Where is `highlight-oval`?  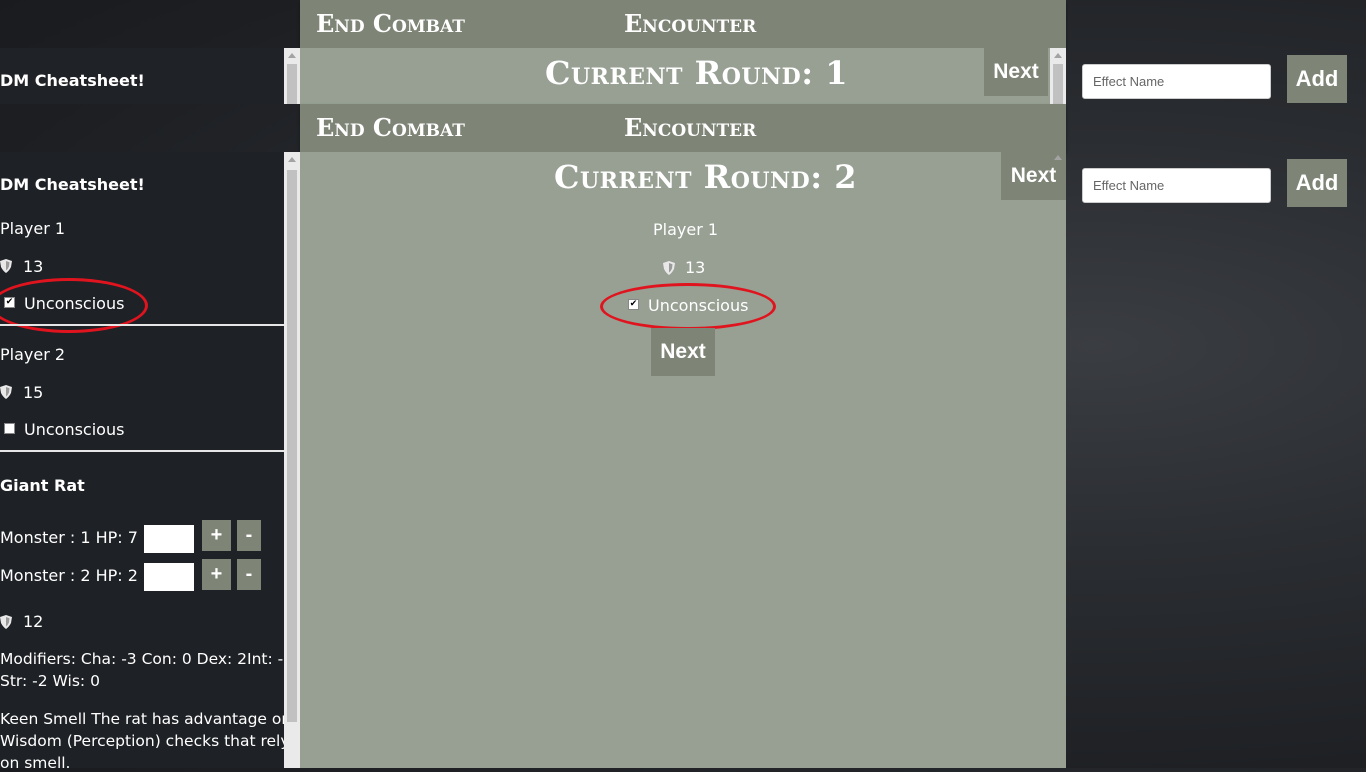 highlight-oval is located at coordinates (688, 306).